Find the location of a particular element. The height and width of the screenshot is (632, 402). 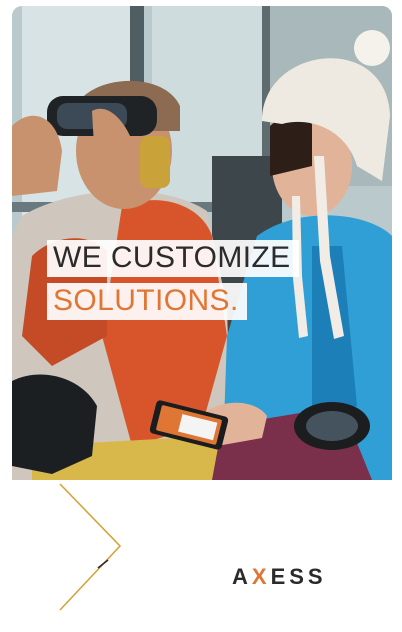

axess-logo: AXESS is located at coordinates (310, 577).